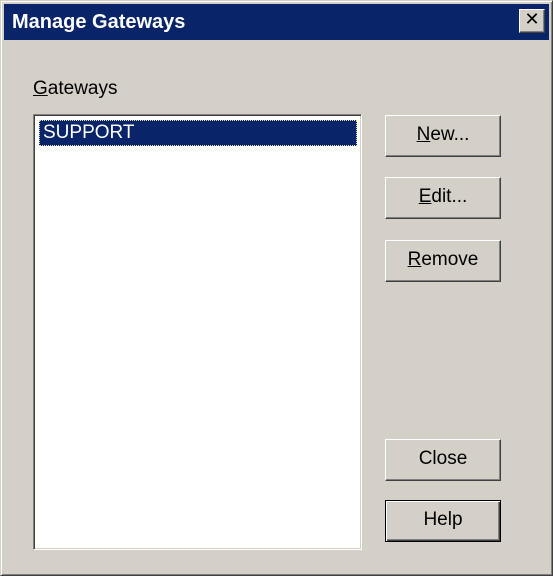  I want to click on gateways-label: Gateways, so click(75, 89).